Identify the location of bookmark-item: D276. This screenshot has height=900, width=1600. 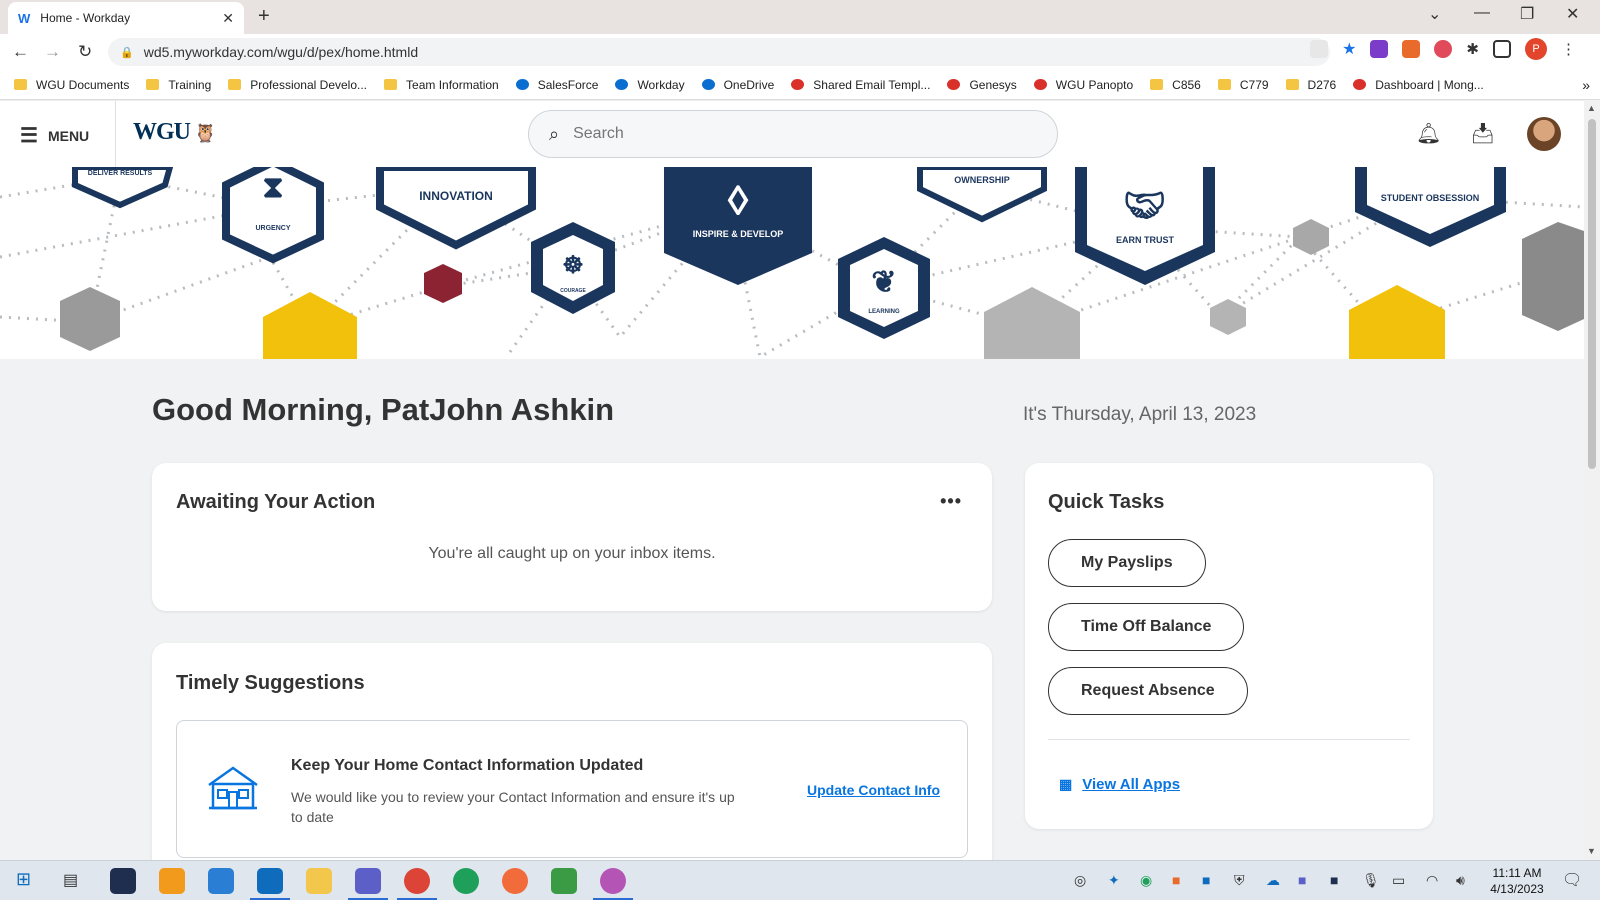
(1310, 85).